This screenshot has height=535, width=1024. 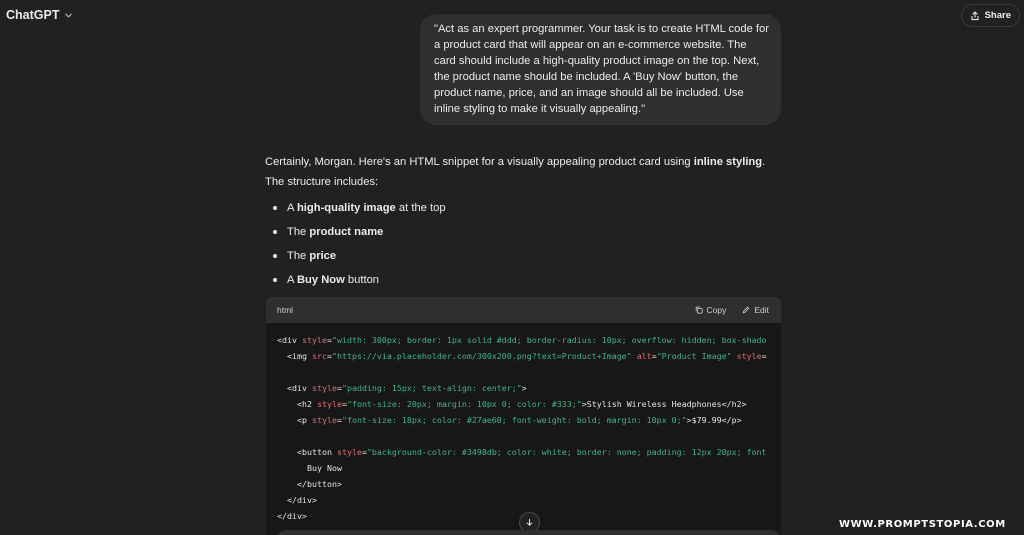 I want to click on code-language: html, so click(x=285, y=310).